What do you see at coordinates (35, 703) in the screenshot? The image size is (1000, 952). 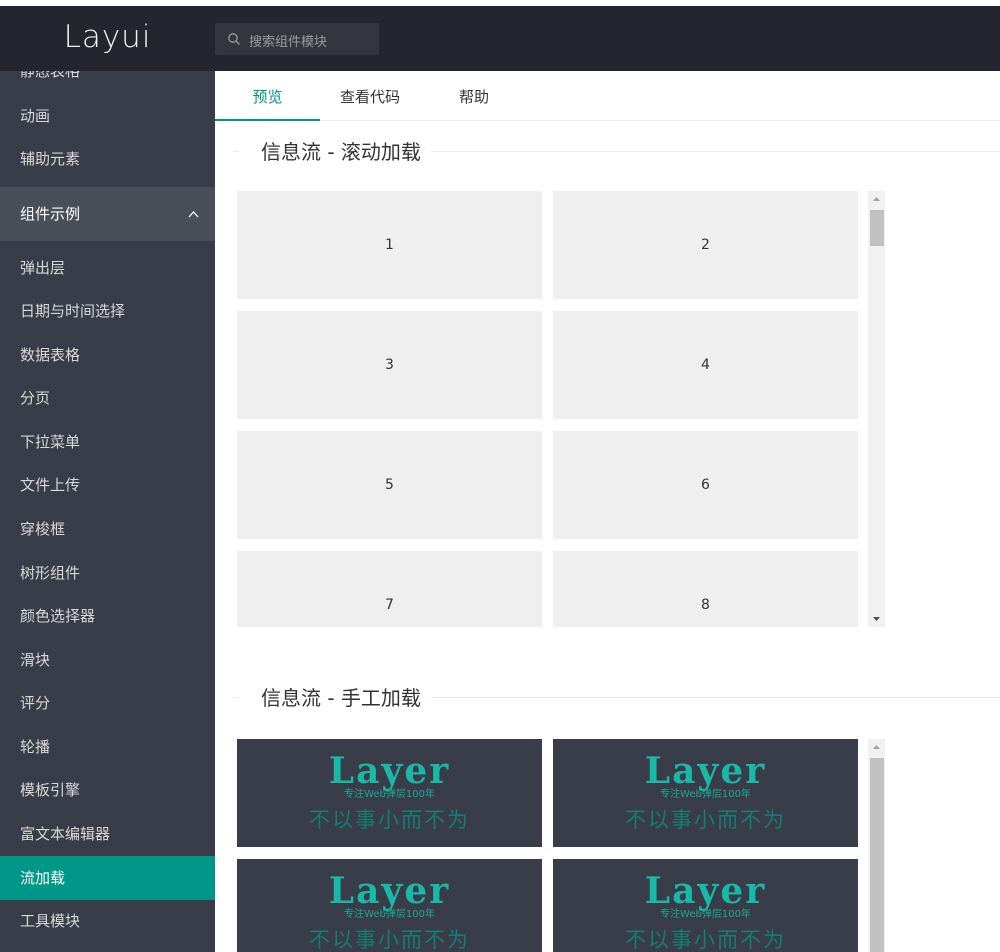 I see `sidebar-item-label: 评分` at bounding box center [35, 703].